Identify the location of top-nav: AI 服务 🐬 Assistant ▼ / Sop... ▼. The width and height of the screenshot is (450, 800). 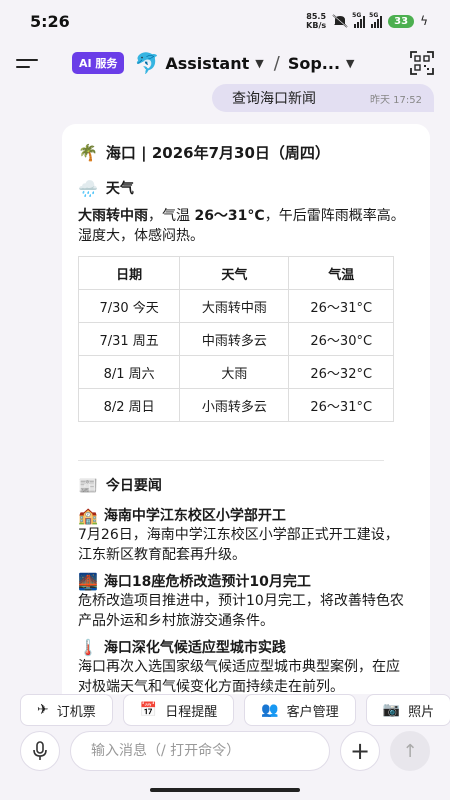
(225, 63).